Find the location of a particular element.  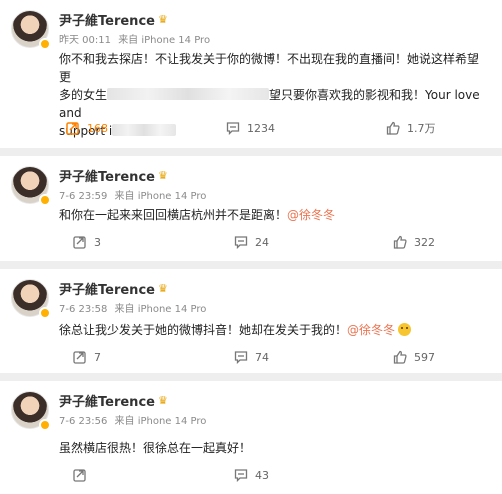

post-text-fragment: 多的女生 is located at coordinates (83, 95).